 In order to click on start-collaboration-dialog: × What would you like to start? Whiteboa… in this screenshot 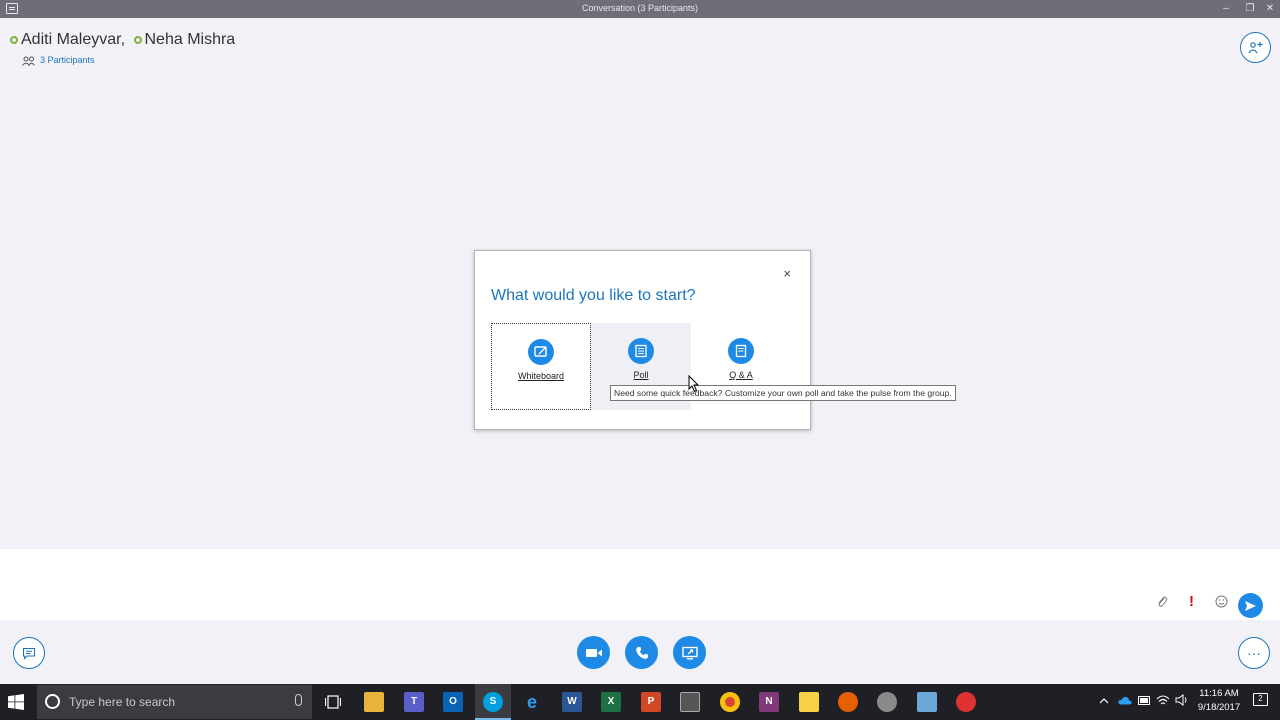, I will do `click(642, 340)`.